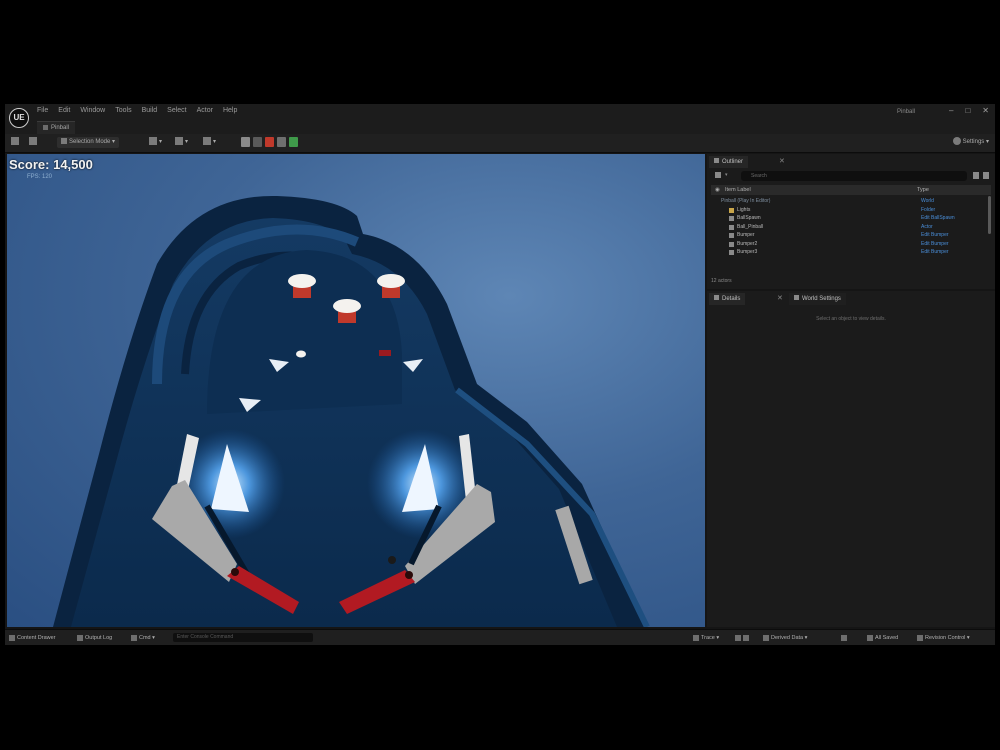 Image resolution: width=1000 pixels, height=750 pixels. I want to click on tab-details: Details, so click(727, 299).